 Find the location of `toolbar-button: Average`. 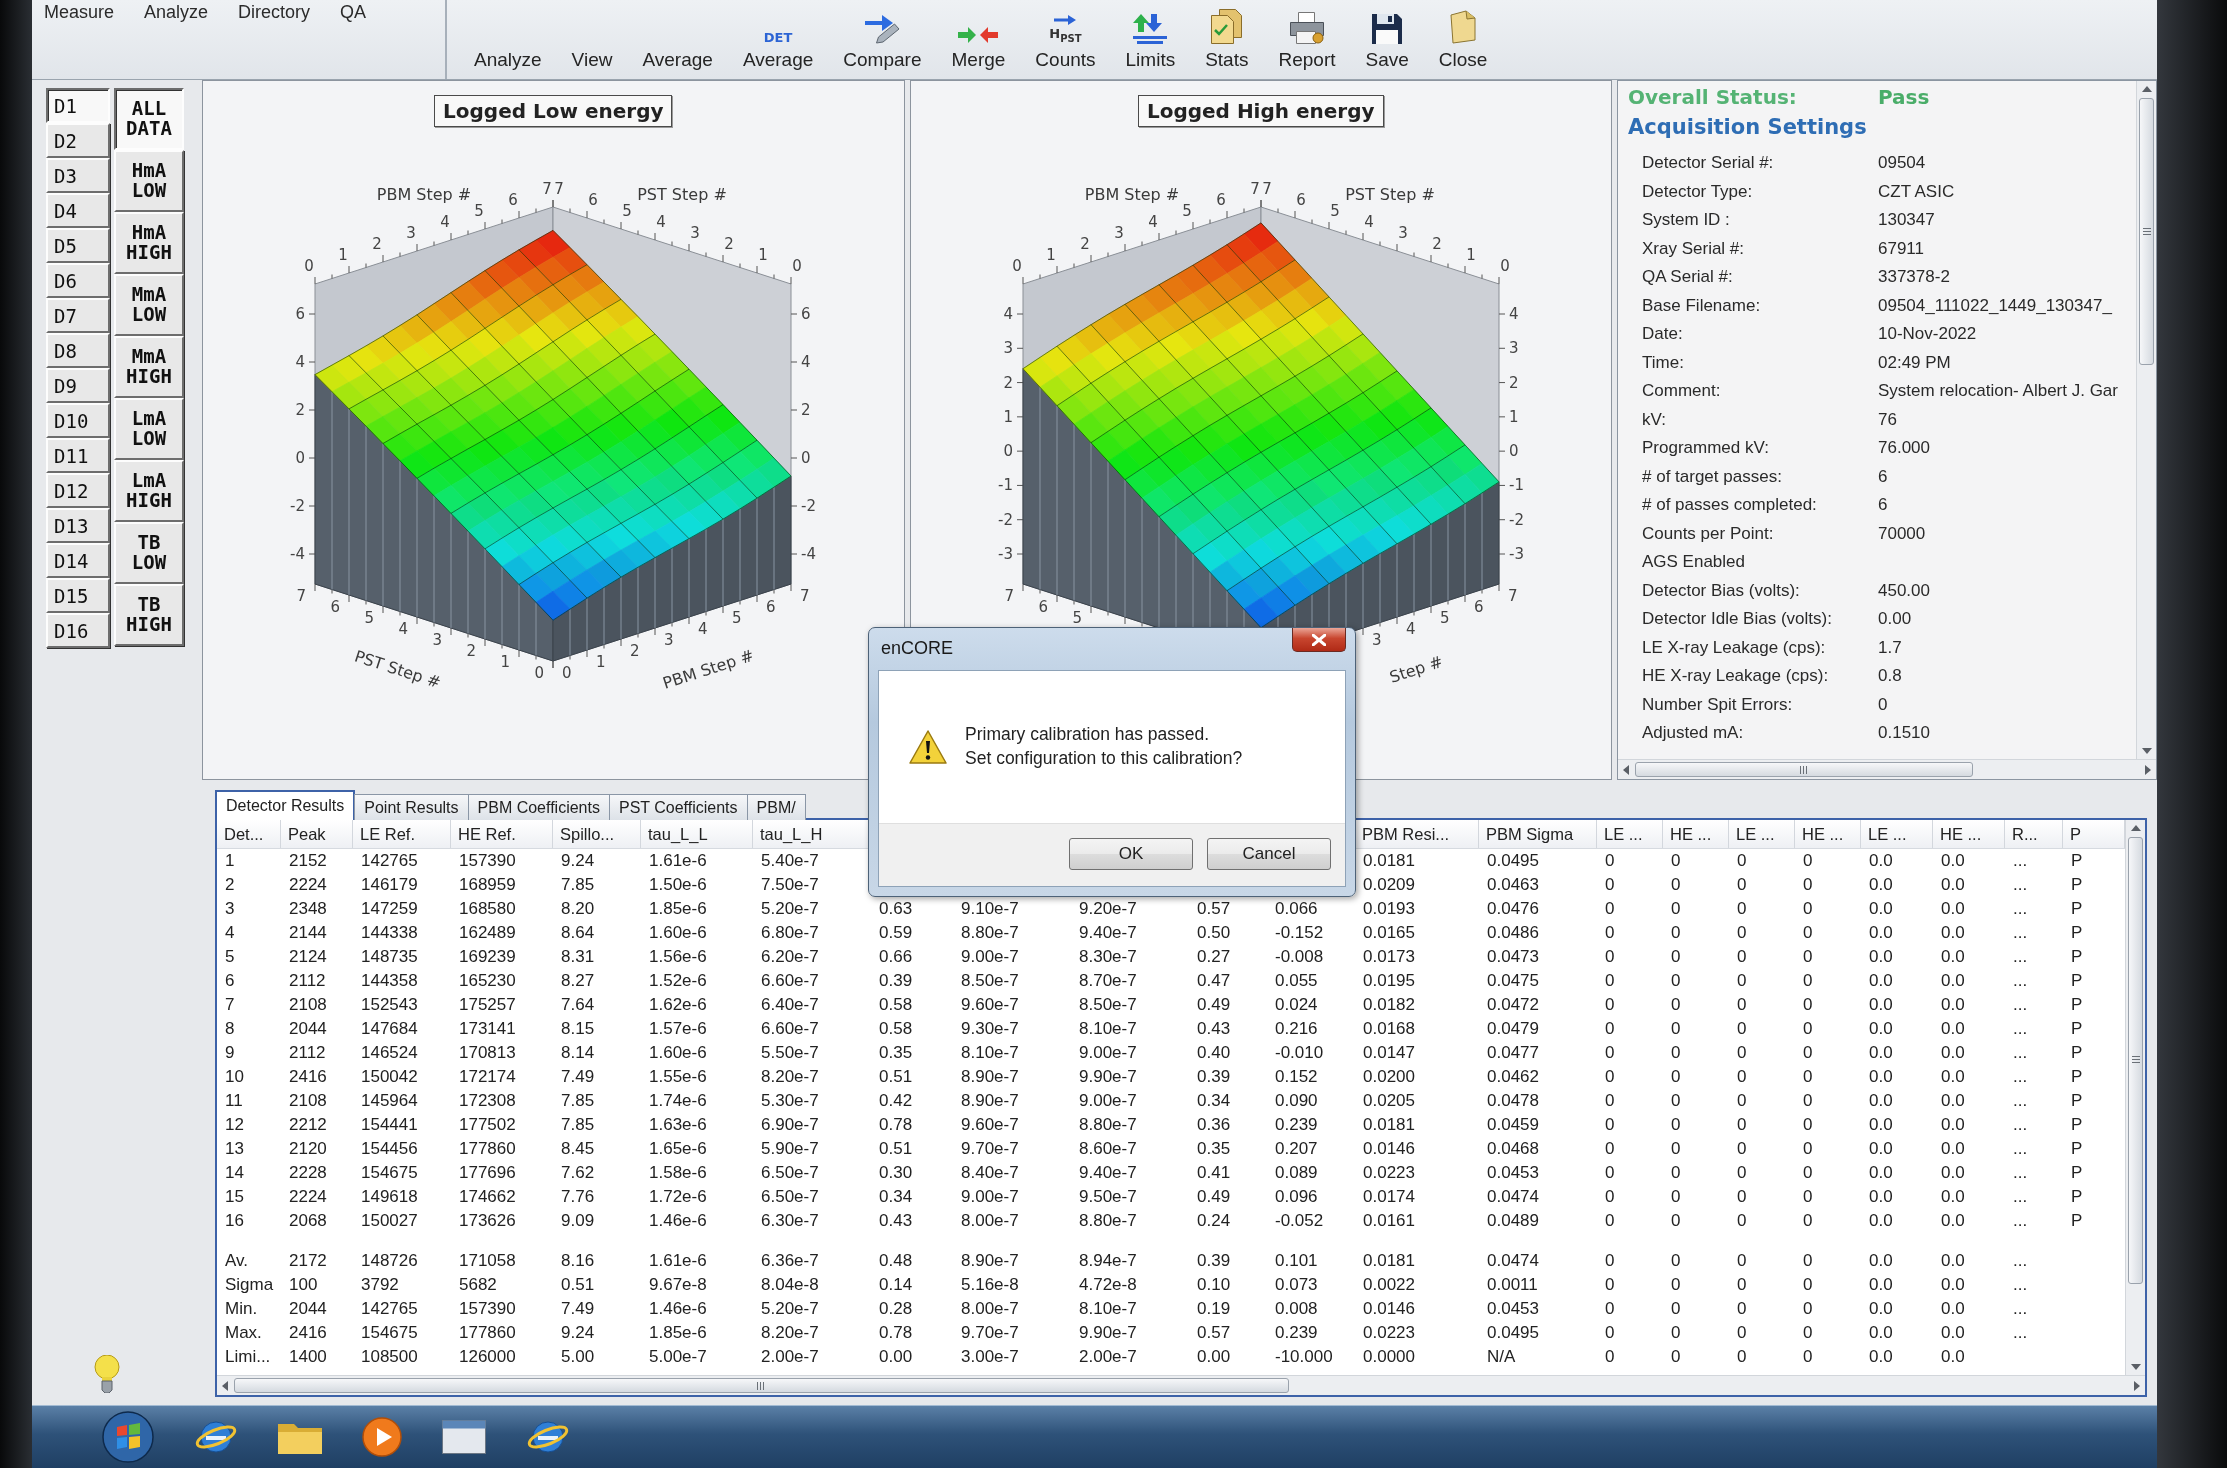

toolbar-button: Average is located at coordinates (677, 39).